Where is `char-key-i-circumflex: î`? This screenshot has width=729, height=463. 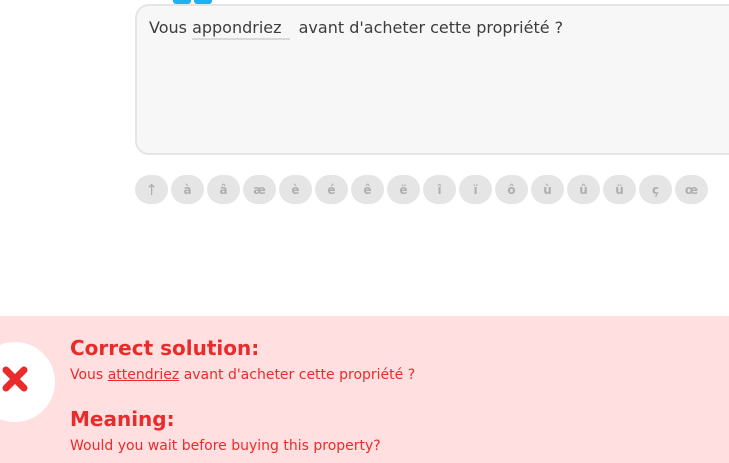
char-key-i-circumflex: î is located at coordinates (439, 189).